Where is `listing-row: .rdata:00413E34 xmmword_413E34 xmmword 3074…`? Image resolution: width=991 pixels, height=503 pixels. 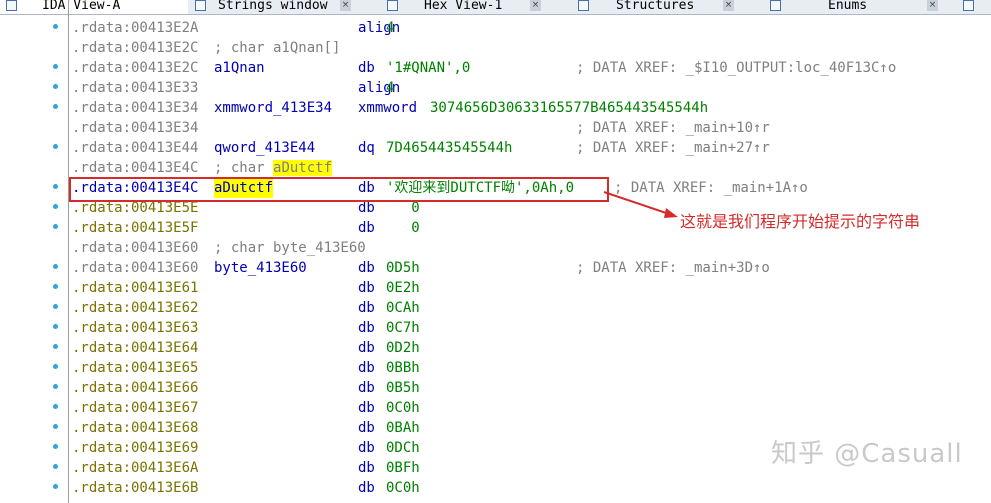 listing-row: .rdata:00413E34 xmmword_413E34 xmmword 3074… is located at coordinates (495, 108).